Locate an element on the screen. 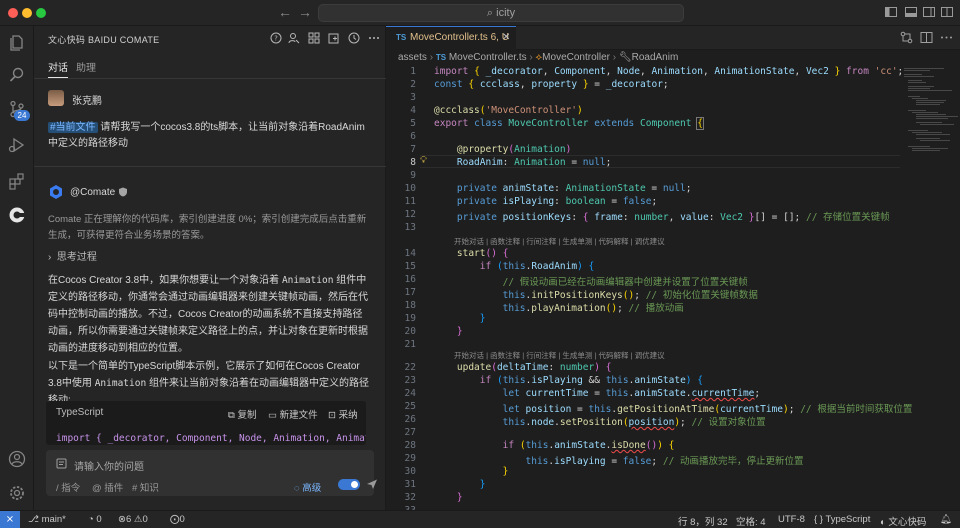  line-number: 10 is located at coordinates (410, 188).